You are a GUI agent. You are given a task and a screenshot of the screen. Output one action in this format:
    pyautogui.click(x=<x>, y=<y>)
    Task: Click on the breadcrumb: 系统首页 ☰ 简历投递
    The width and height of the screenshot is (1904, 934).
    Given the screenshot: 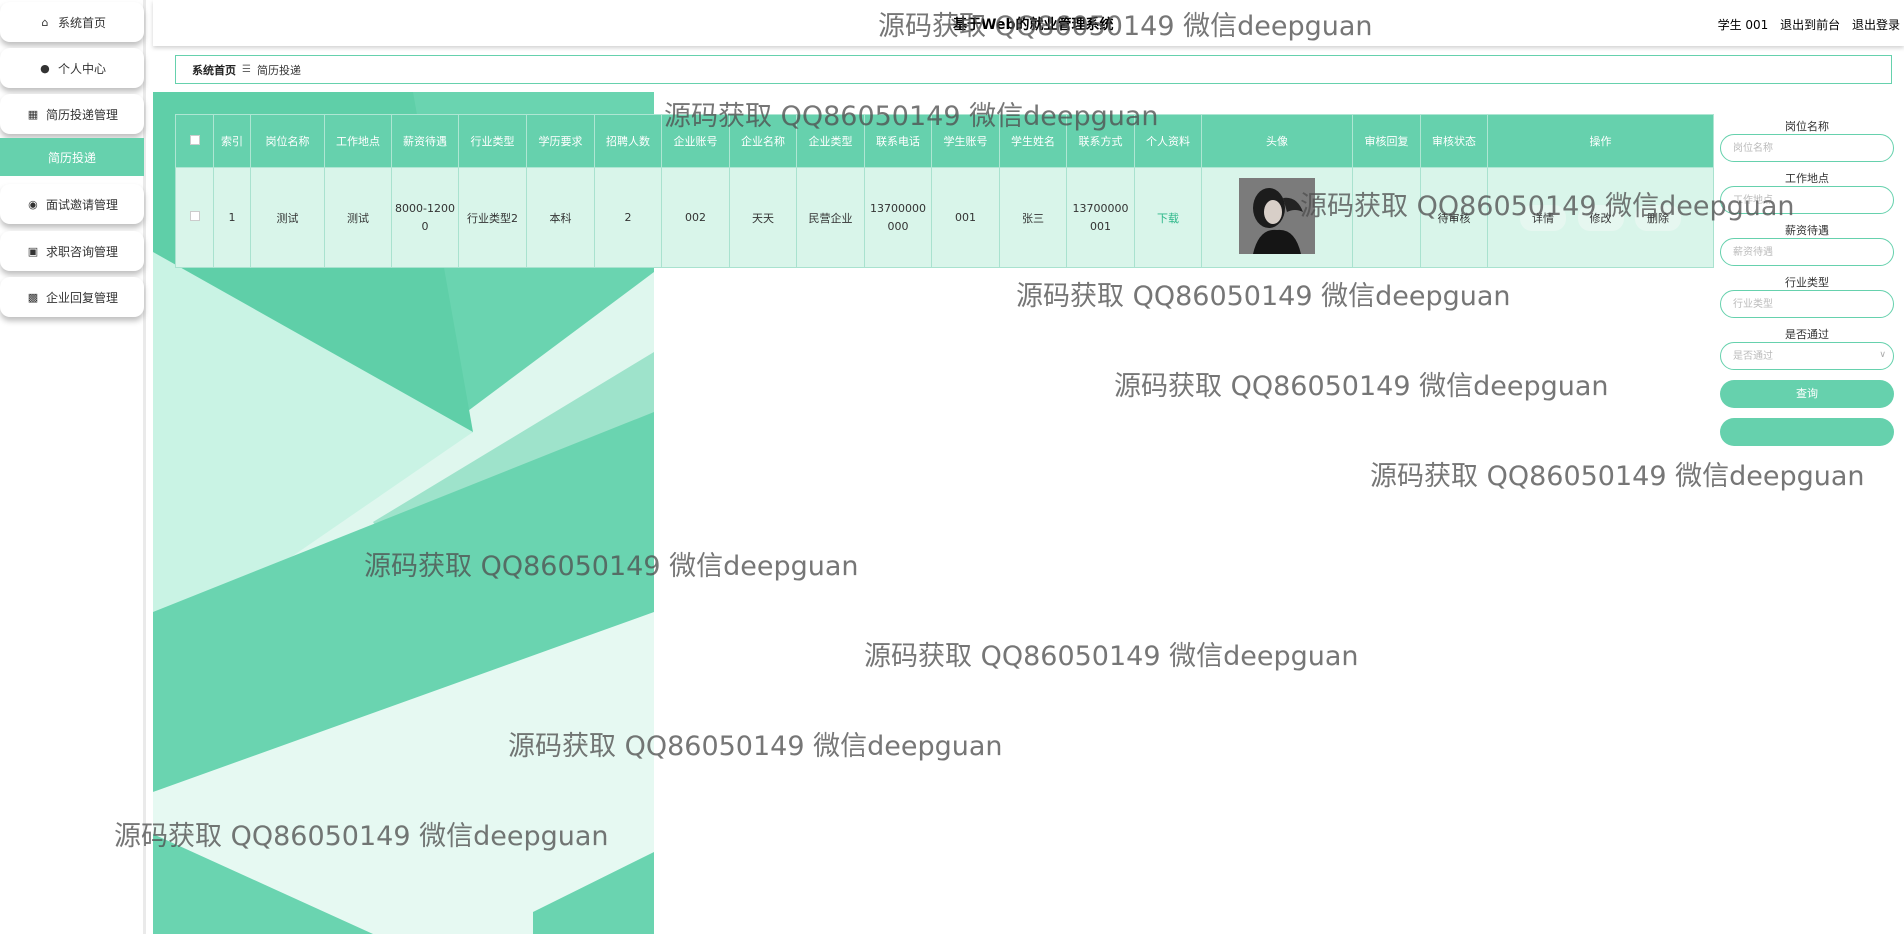 What is the action you would take?
    pyautogui.click(x=1033, y=69)
    